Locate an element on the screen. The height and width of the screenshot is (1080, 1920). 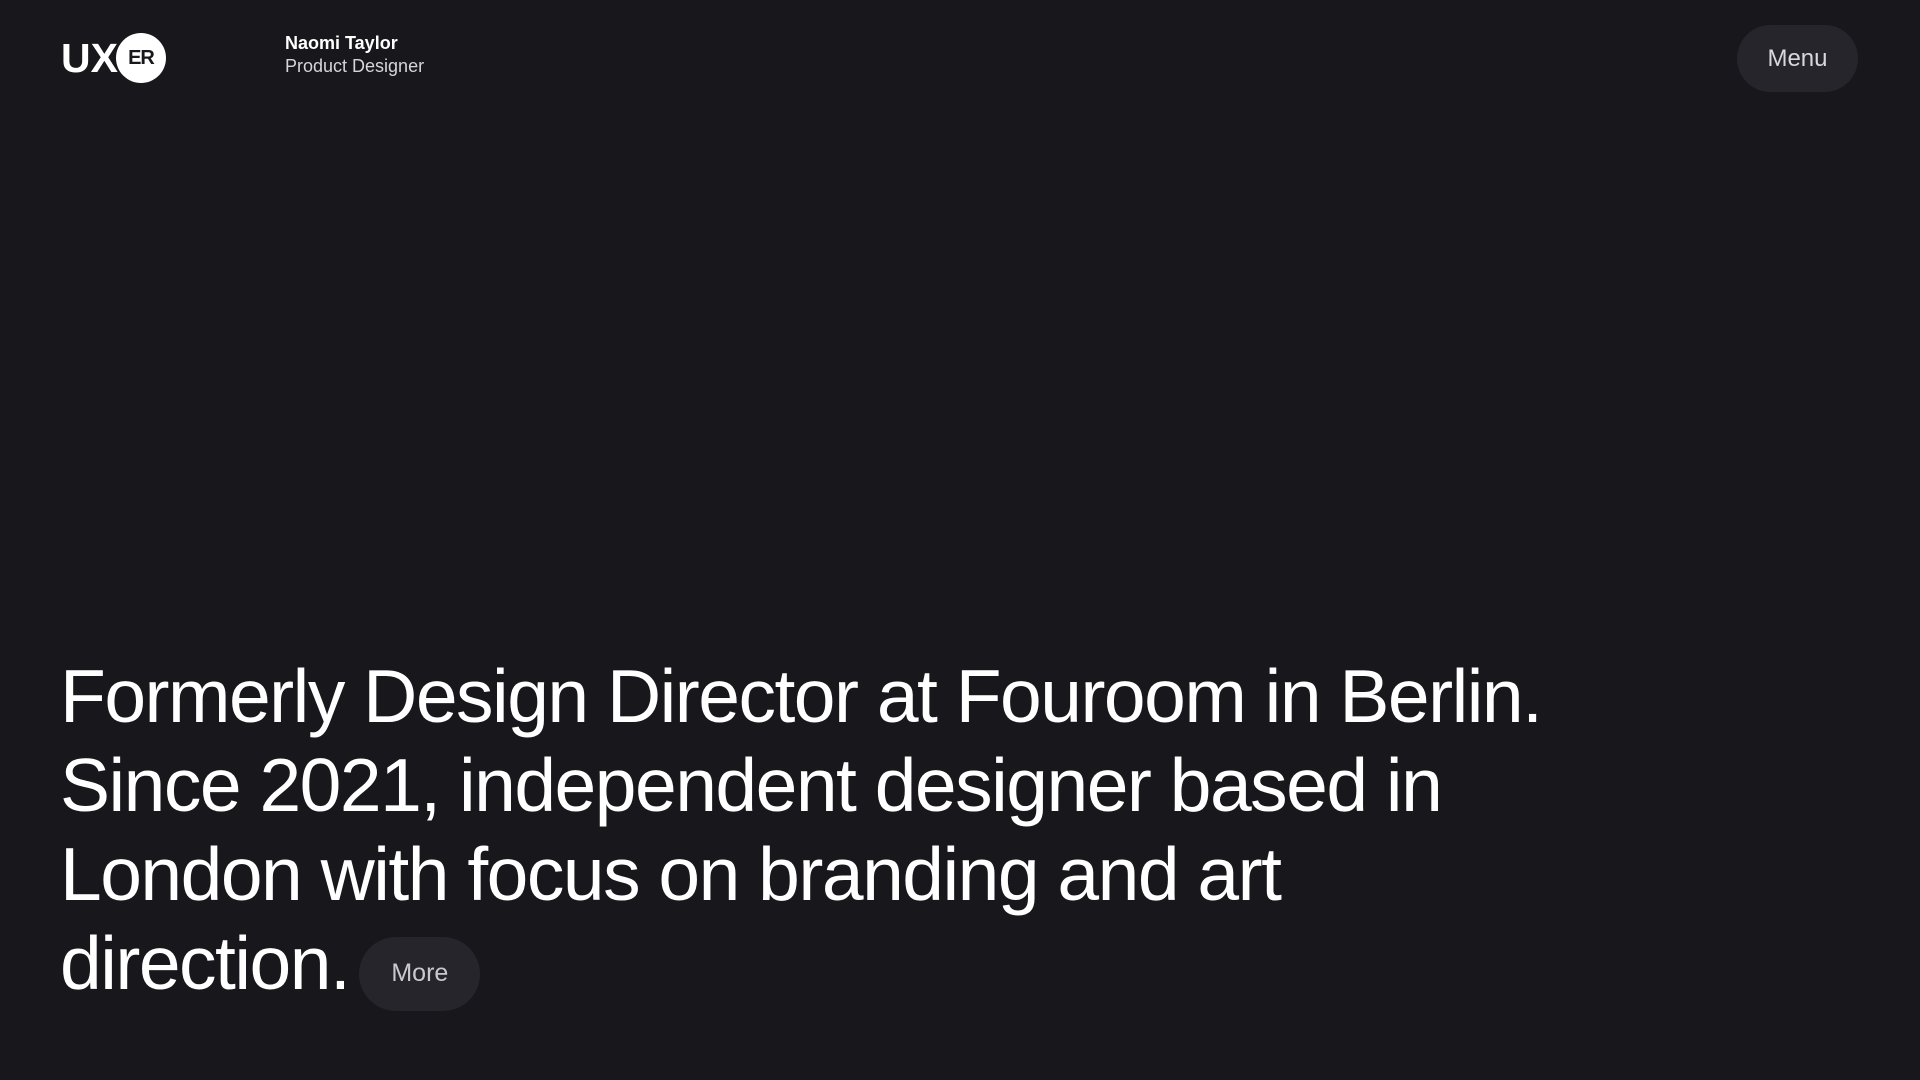
logo-badge: ER is located at coordinates (140, 58).